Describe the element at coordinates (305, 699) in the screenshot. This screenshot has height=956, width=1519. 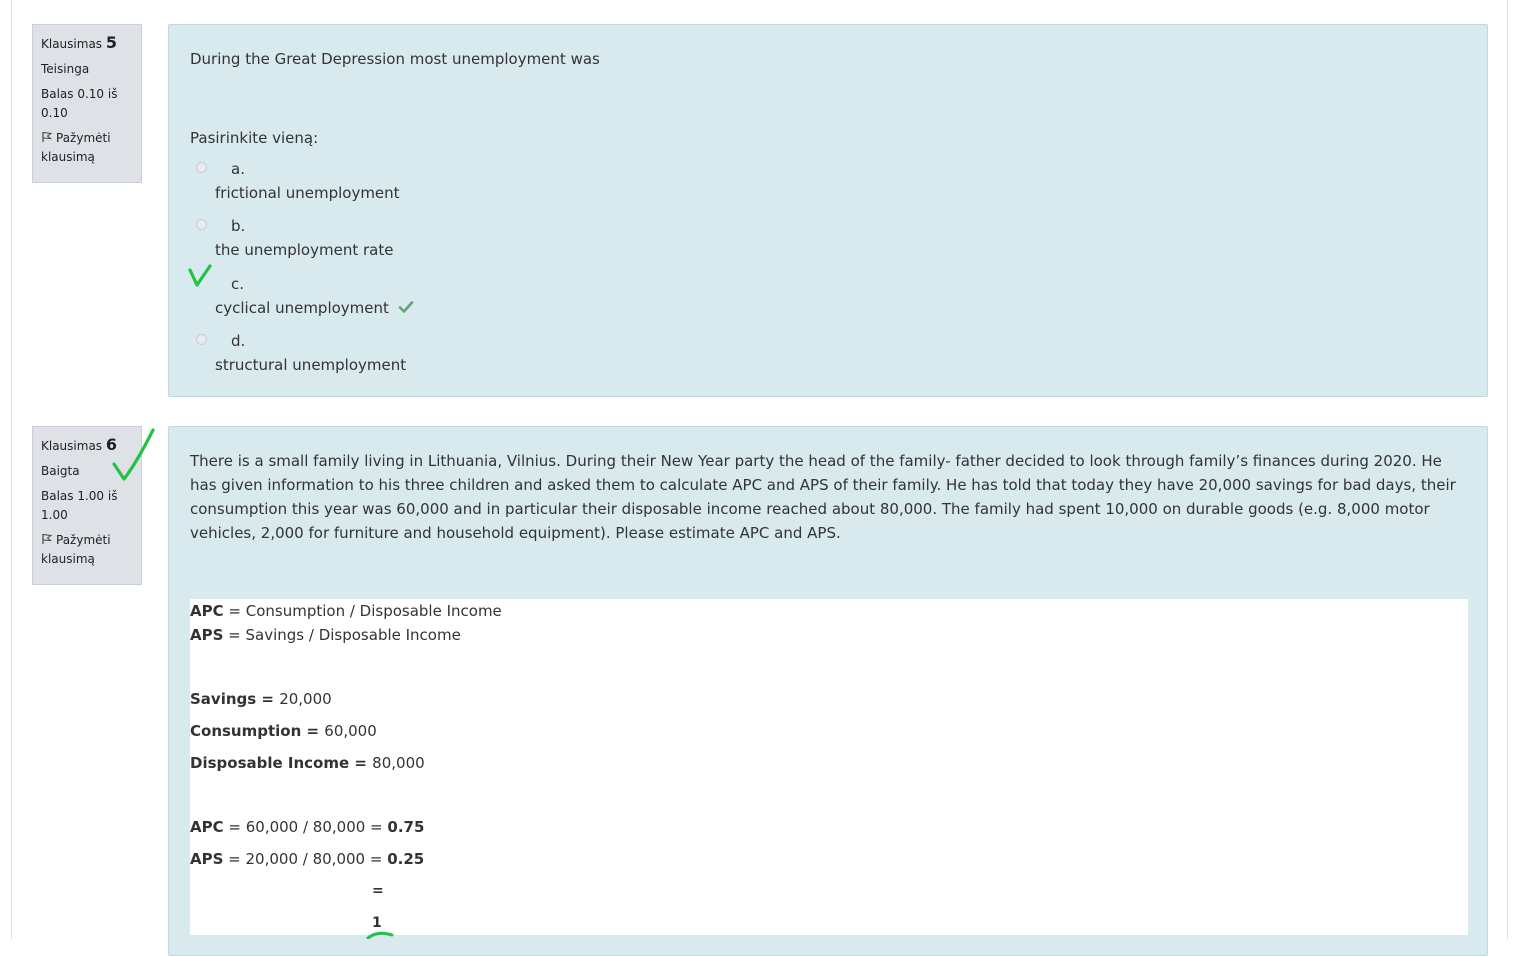
I see `savings-value: 20,000` at that location.